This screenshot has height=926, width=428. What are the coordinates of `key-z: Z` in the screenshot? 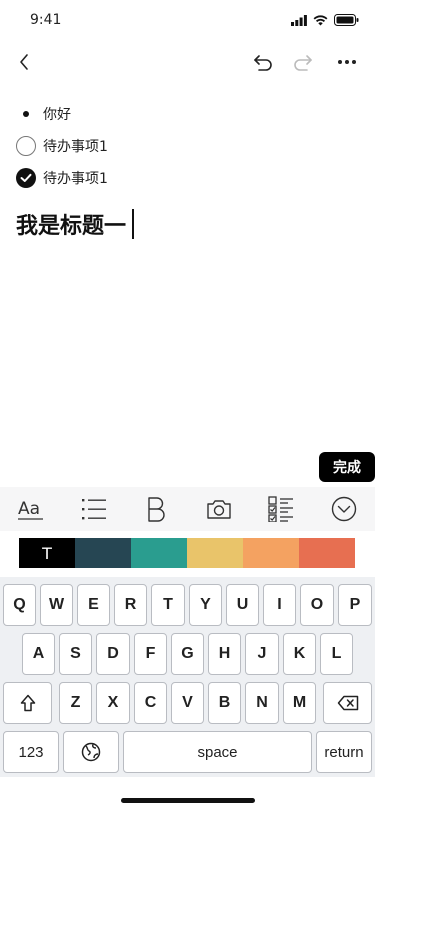 It's located at (75, 703).